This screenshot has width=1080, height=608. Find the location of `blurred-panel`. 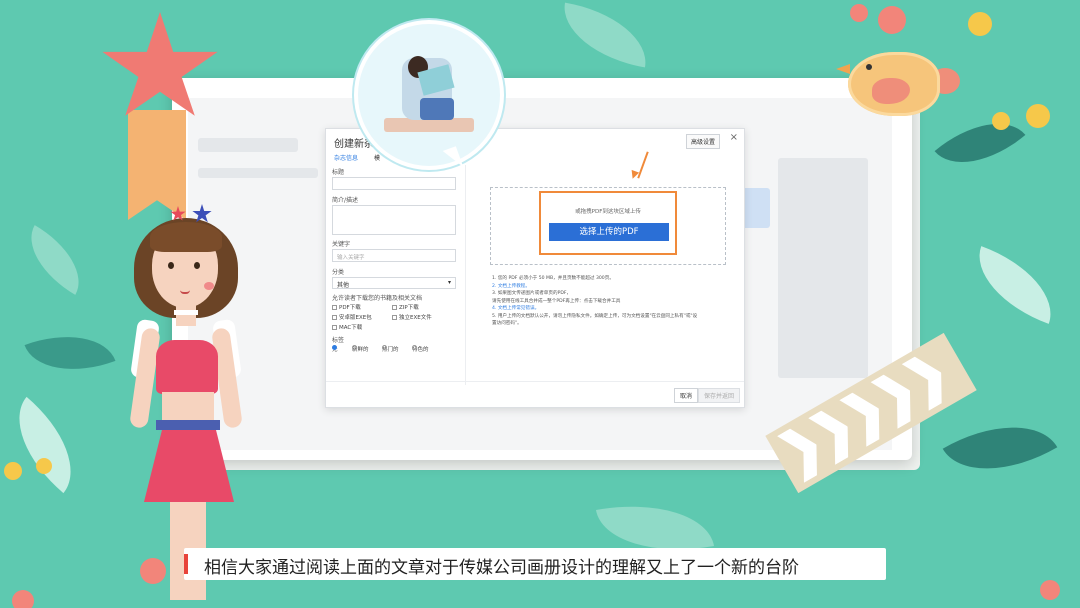

blurred-panel is located at coordinates (823, 268).